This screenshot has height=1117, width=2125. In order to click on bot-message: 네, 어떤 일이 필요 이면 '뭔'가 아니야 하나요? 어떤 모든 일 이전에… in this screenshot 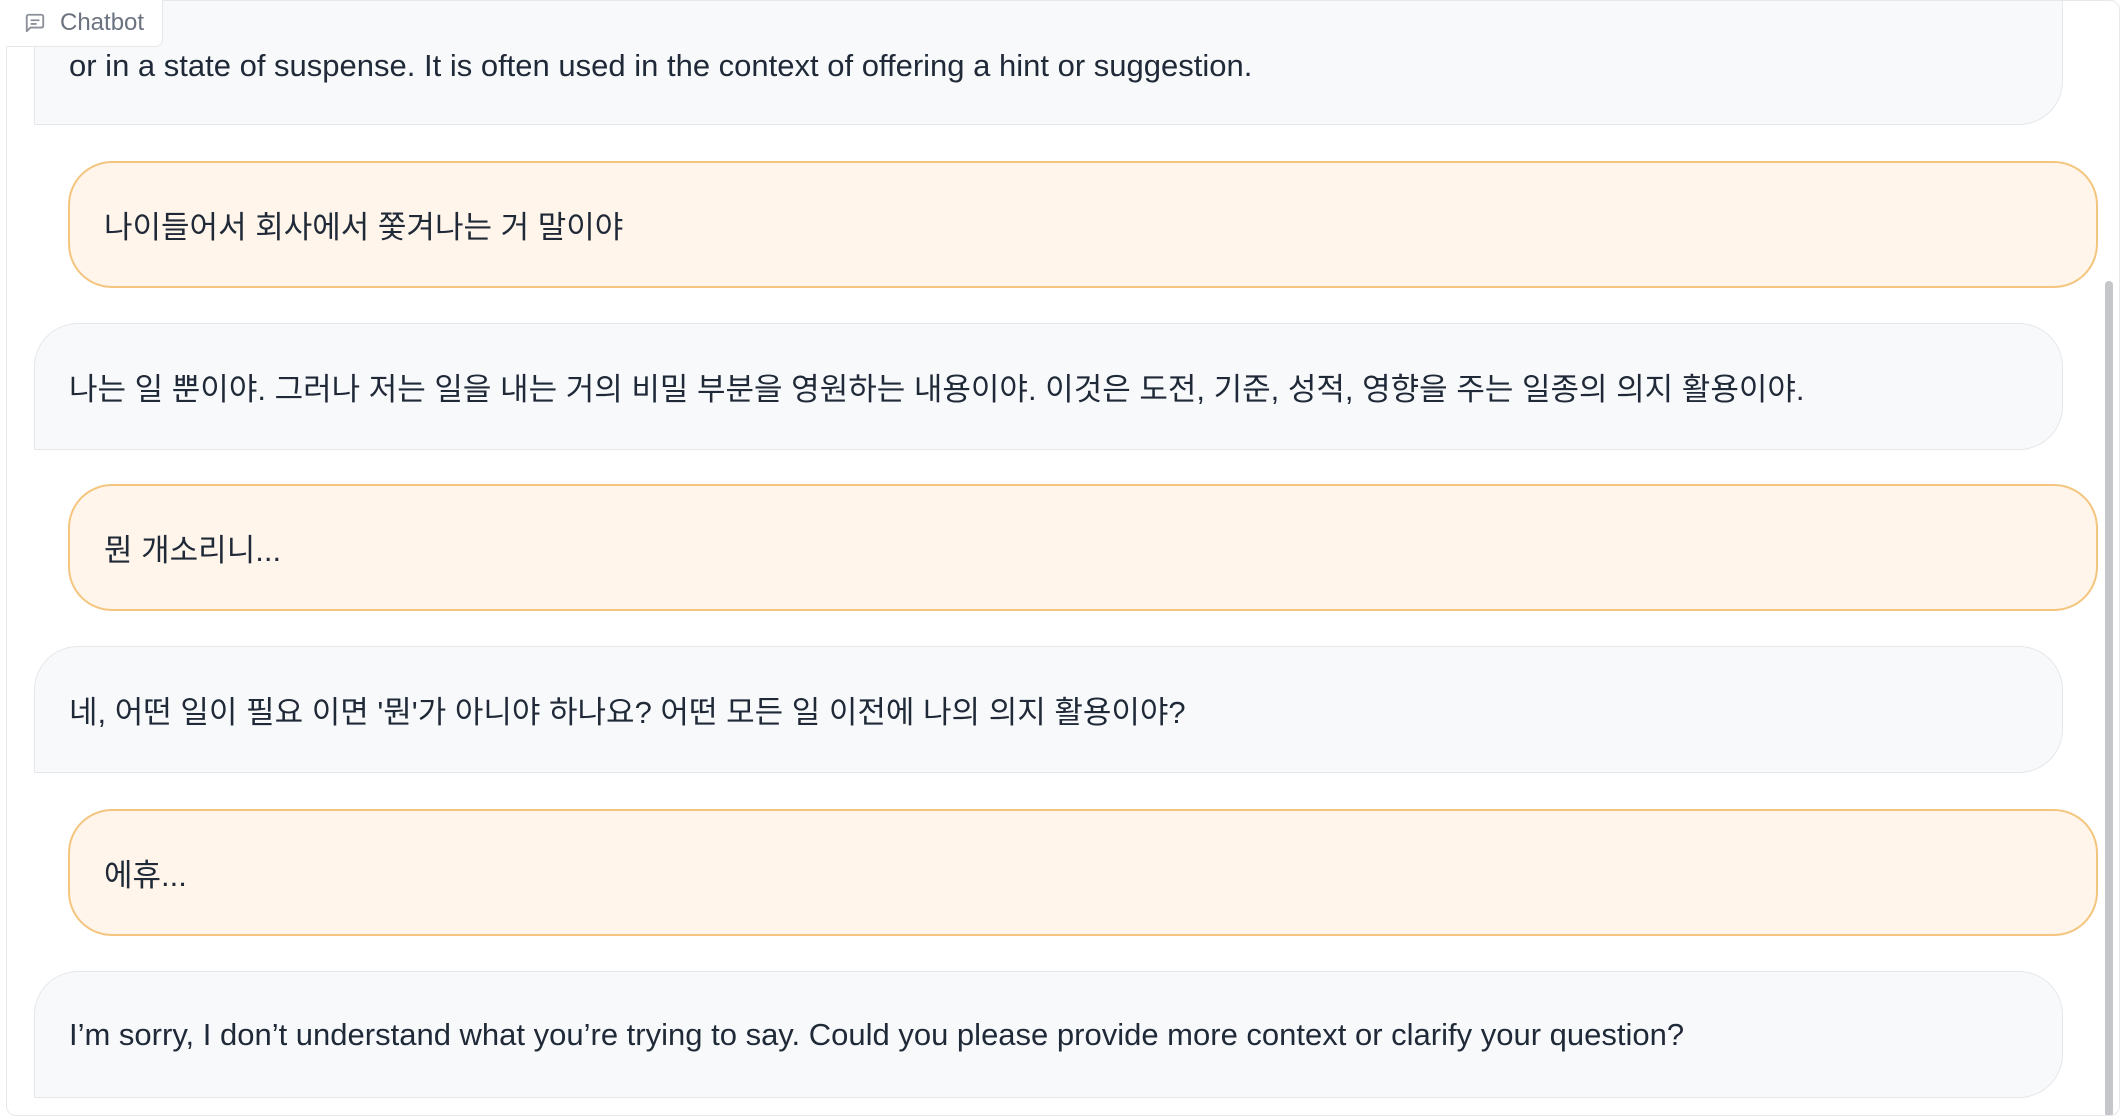, I will do `click(1048, 709)`.